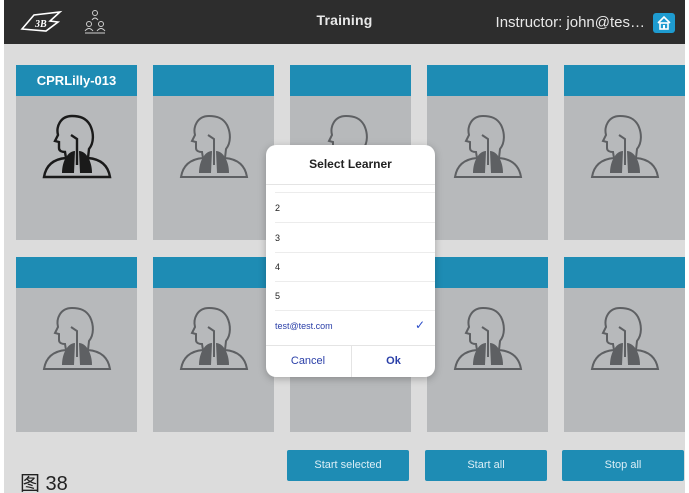 This screenshot has height=493, width=689. What do you see at coordinates (44, 483) in the screenshot?
I see `figure-caption: 图 38` at bounding box center [44, 483].